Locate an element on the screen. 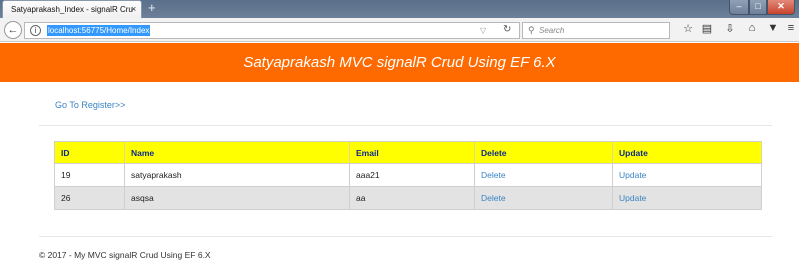  search-icon: ⚲ is located at coordinates (531, 30).